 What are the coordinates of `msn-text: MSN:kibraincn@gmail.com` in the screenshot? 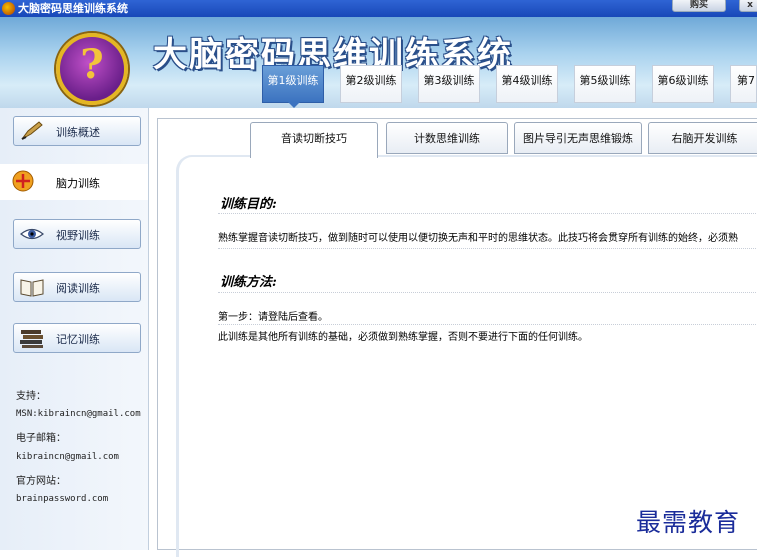 It's located at (78, 414).